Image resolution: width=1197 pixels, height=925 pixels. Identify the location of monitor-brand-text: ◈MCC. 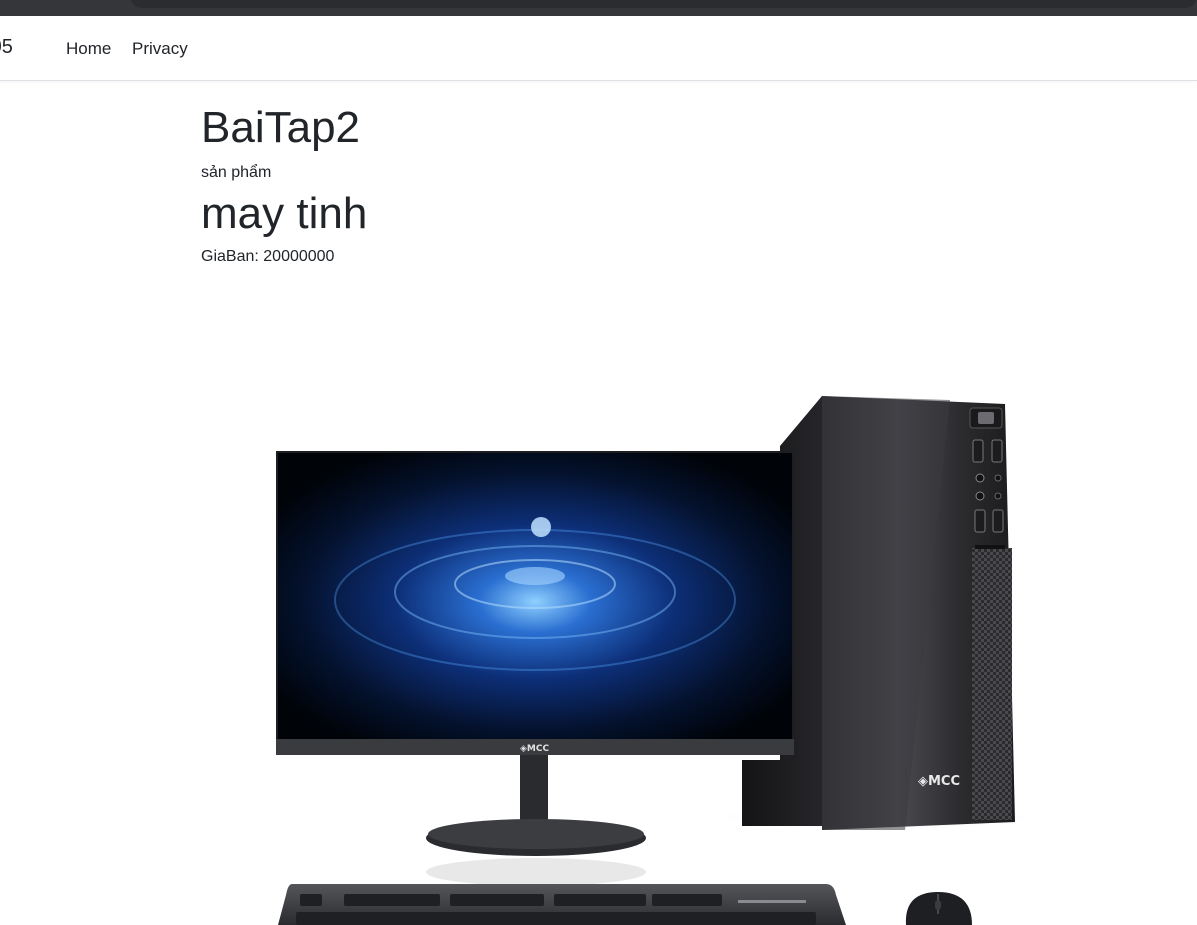
(534, 749).